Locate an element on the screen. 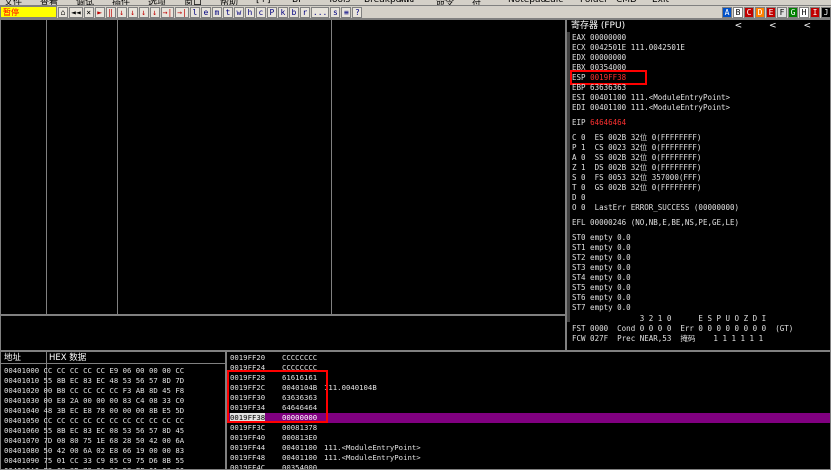 The width and height of the screenshot is (831, 470). toolbar-button: m is located at coordinates (216, 12).